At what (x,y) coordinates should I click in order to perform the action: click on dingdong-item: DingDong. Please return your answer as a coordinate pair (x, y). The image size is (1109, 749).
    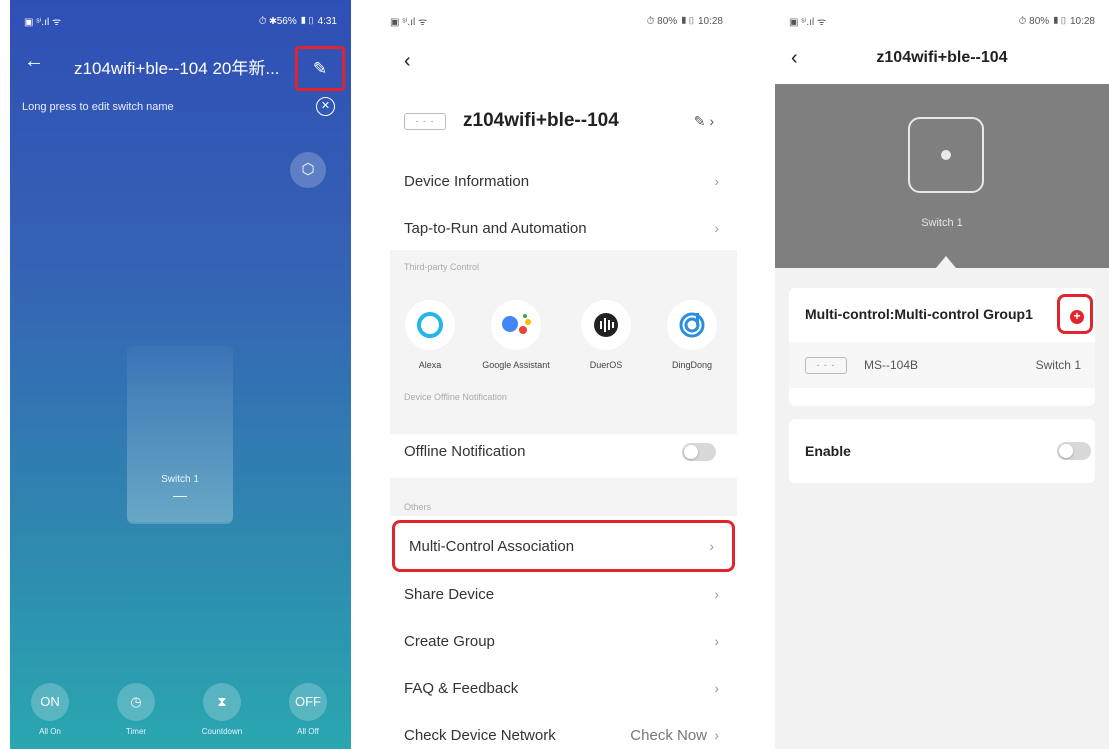
    Looking at the image, I should click on (692, 335).